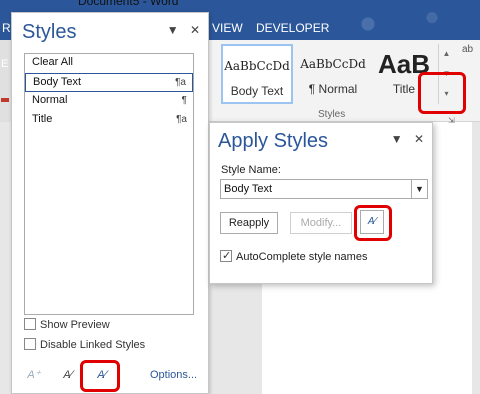  I want to click on gallery-item-normal: AaBbCcDd ¶ Normal, so click(333, 74).